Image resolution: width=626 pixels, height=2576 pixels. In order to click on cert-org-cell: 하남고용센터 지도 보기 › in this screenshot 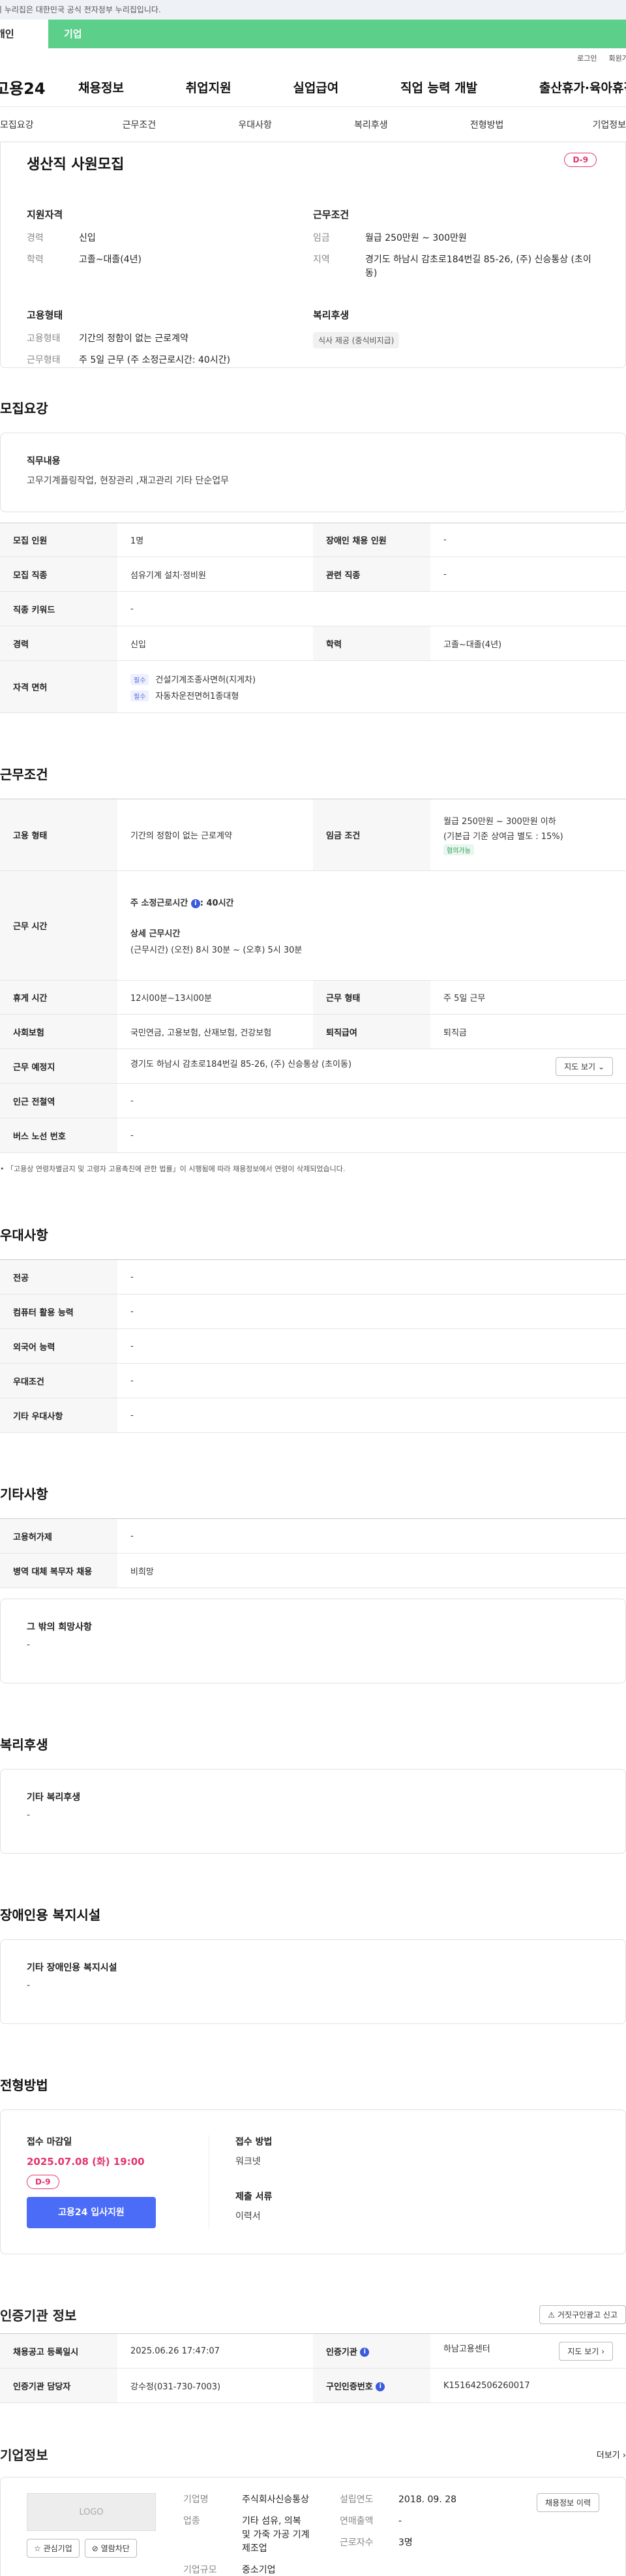, I will do `click(528, 2351)`.